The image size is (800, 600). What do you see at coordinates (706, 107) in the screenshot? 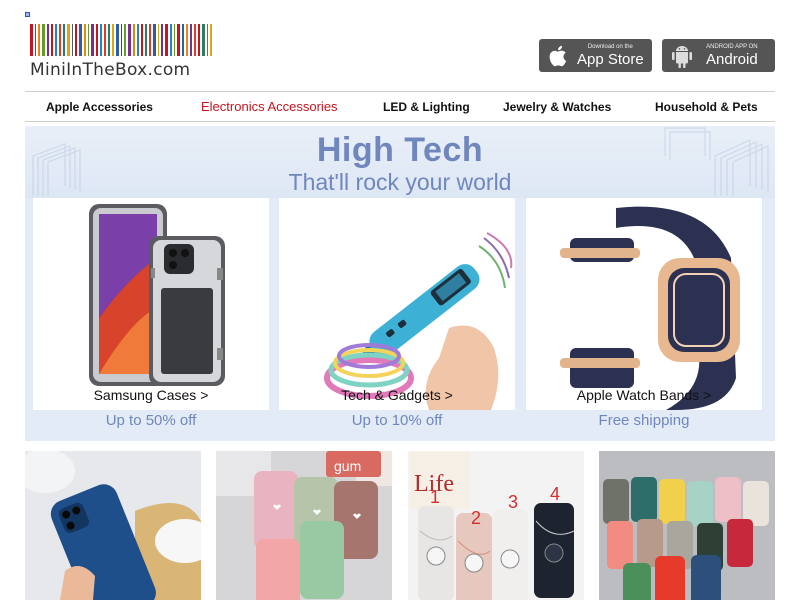
I see `nav-item-household-pets: Household & Pets` at bounding box center [706, 107].